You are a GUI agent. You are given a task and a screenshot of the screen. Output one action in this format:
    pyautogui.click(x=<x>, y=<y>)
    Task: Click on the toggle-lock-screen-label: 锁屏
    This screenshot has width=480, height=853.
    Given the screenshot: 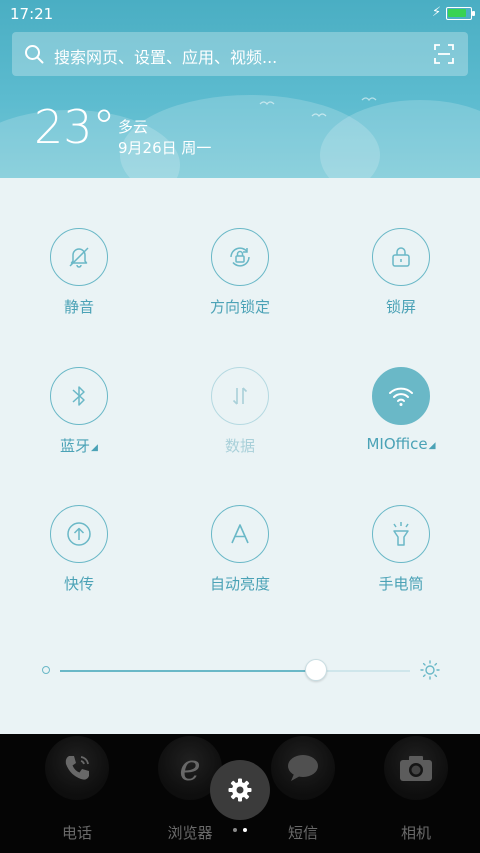 What is the action you would take?
    pyautogui.click(x=400, y=307)
    